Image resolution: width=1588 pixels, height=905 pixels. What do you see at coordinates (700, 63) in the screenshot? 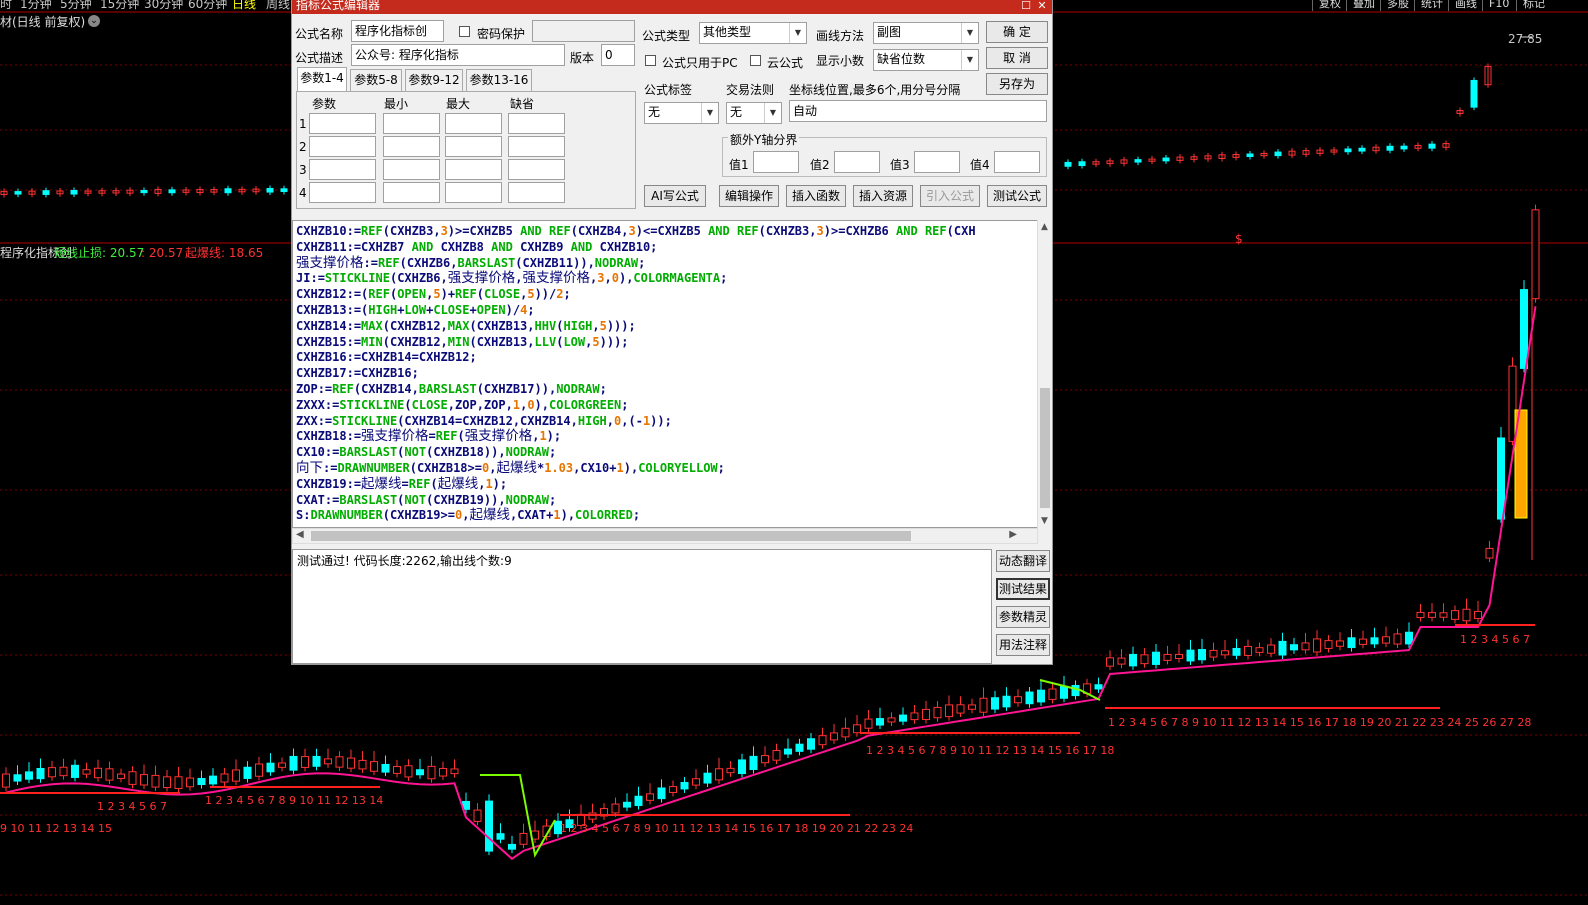
I see `pc-only-label: 公式只用于PC` at bounding box center [700, 63].